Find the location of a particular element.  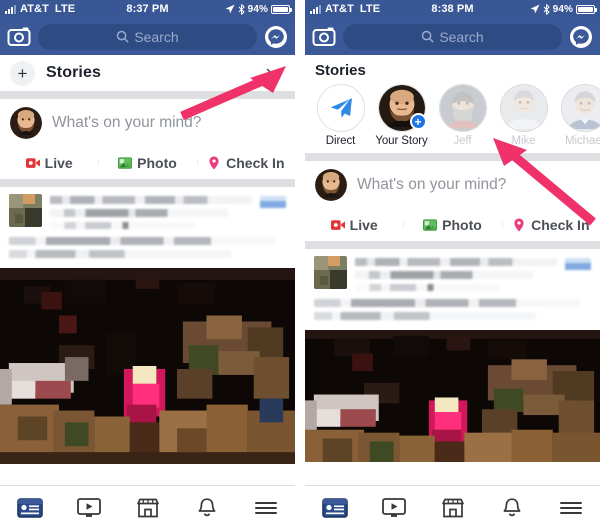

status-bar-right: AT&T LTE 8:38 PM 94% is located at coordinates (452, 9).